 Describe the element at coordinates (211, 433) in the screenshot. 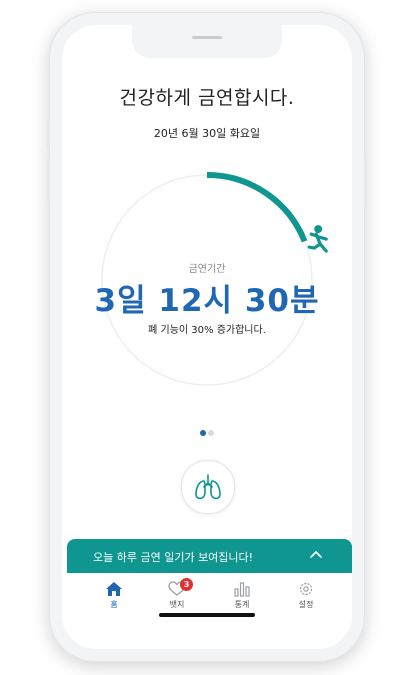

I see `page-dot` at that location.